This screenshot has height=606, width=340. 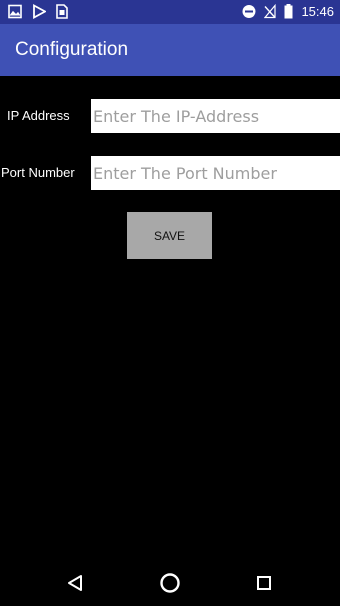 I want to click on home-icon, so click(x=170, y=583).